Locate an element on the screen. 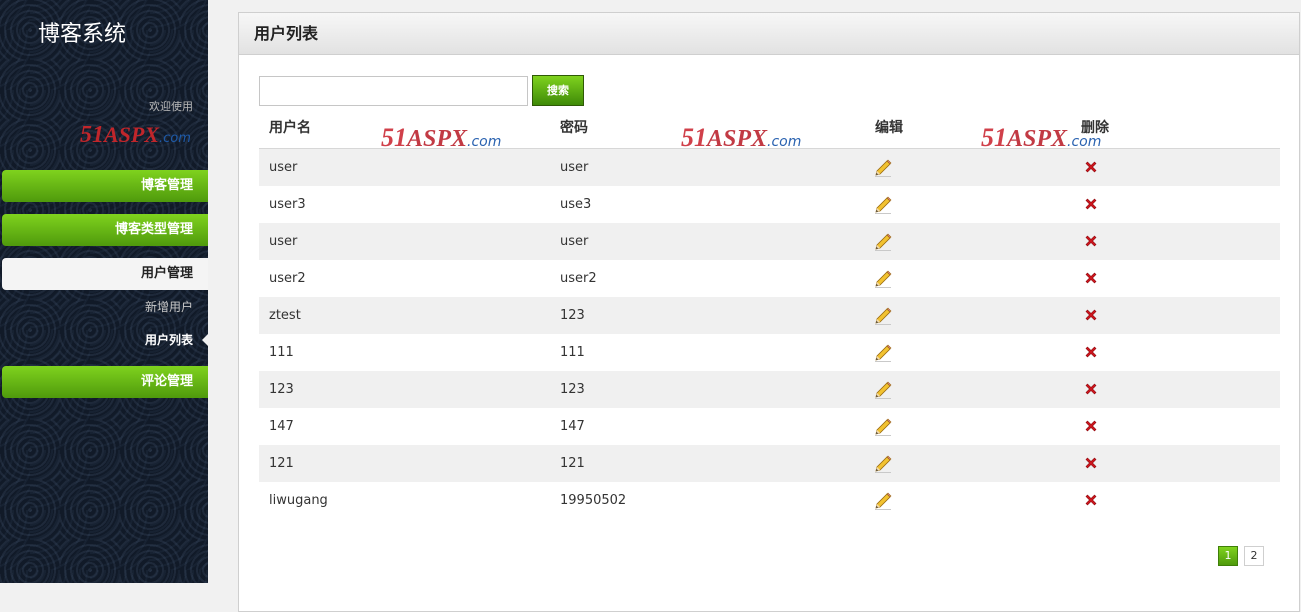 This screenshot has height=612, width=1301. page-title: 用户列表 is located at coordinates (769, 34).